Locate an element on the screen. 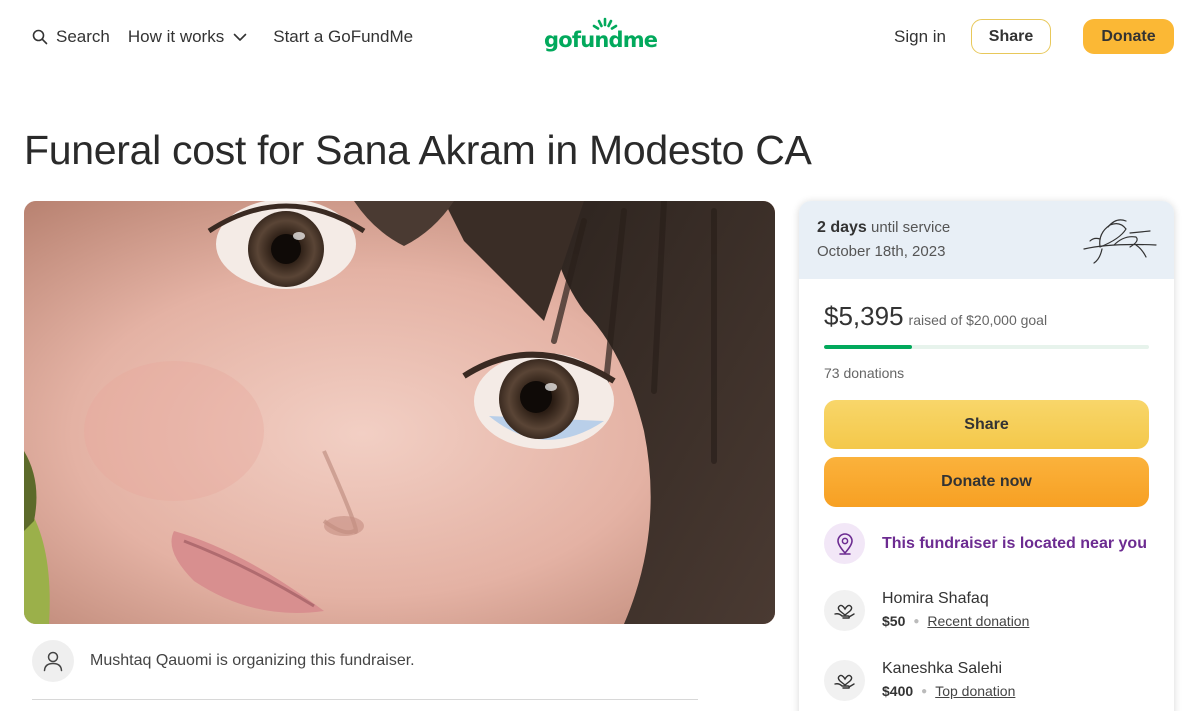 The image size is (1200, 711). how-it-works-menu: How it works is located at coordinates (187, 37).